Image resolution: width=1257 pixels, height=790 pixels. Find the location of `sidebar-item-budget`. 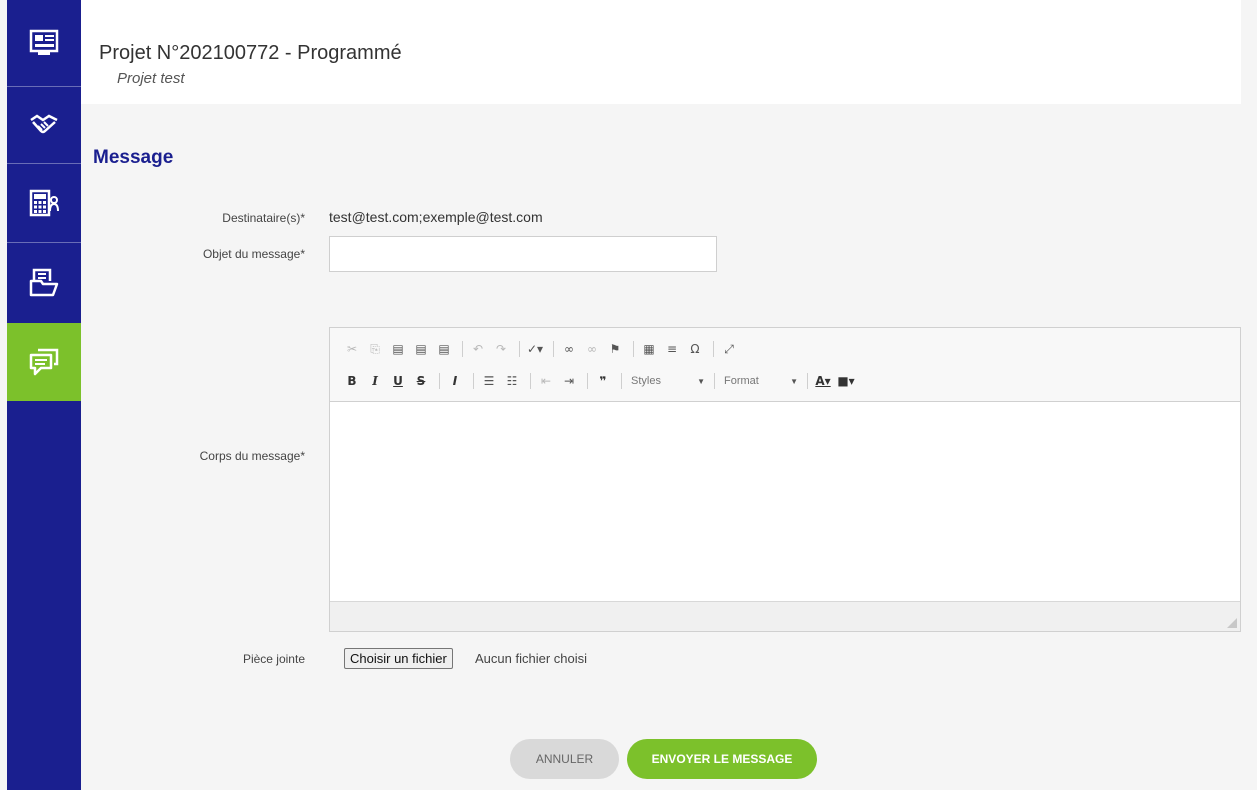

sidebar-item-budget is located at coordinates (44, 203).